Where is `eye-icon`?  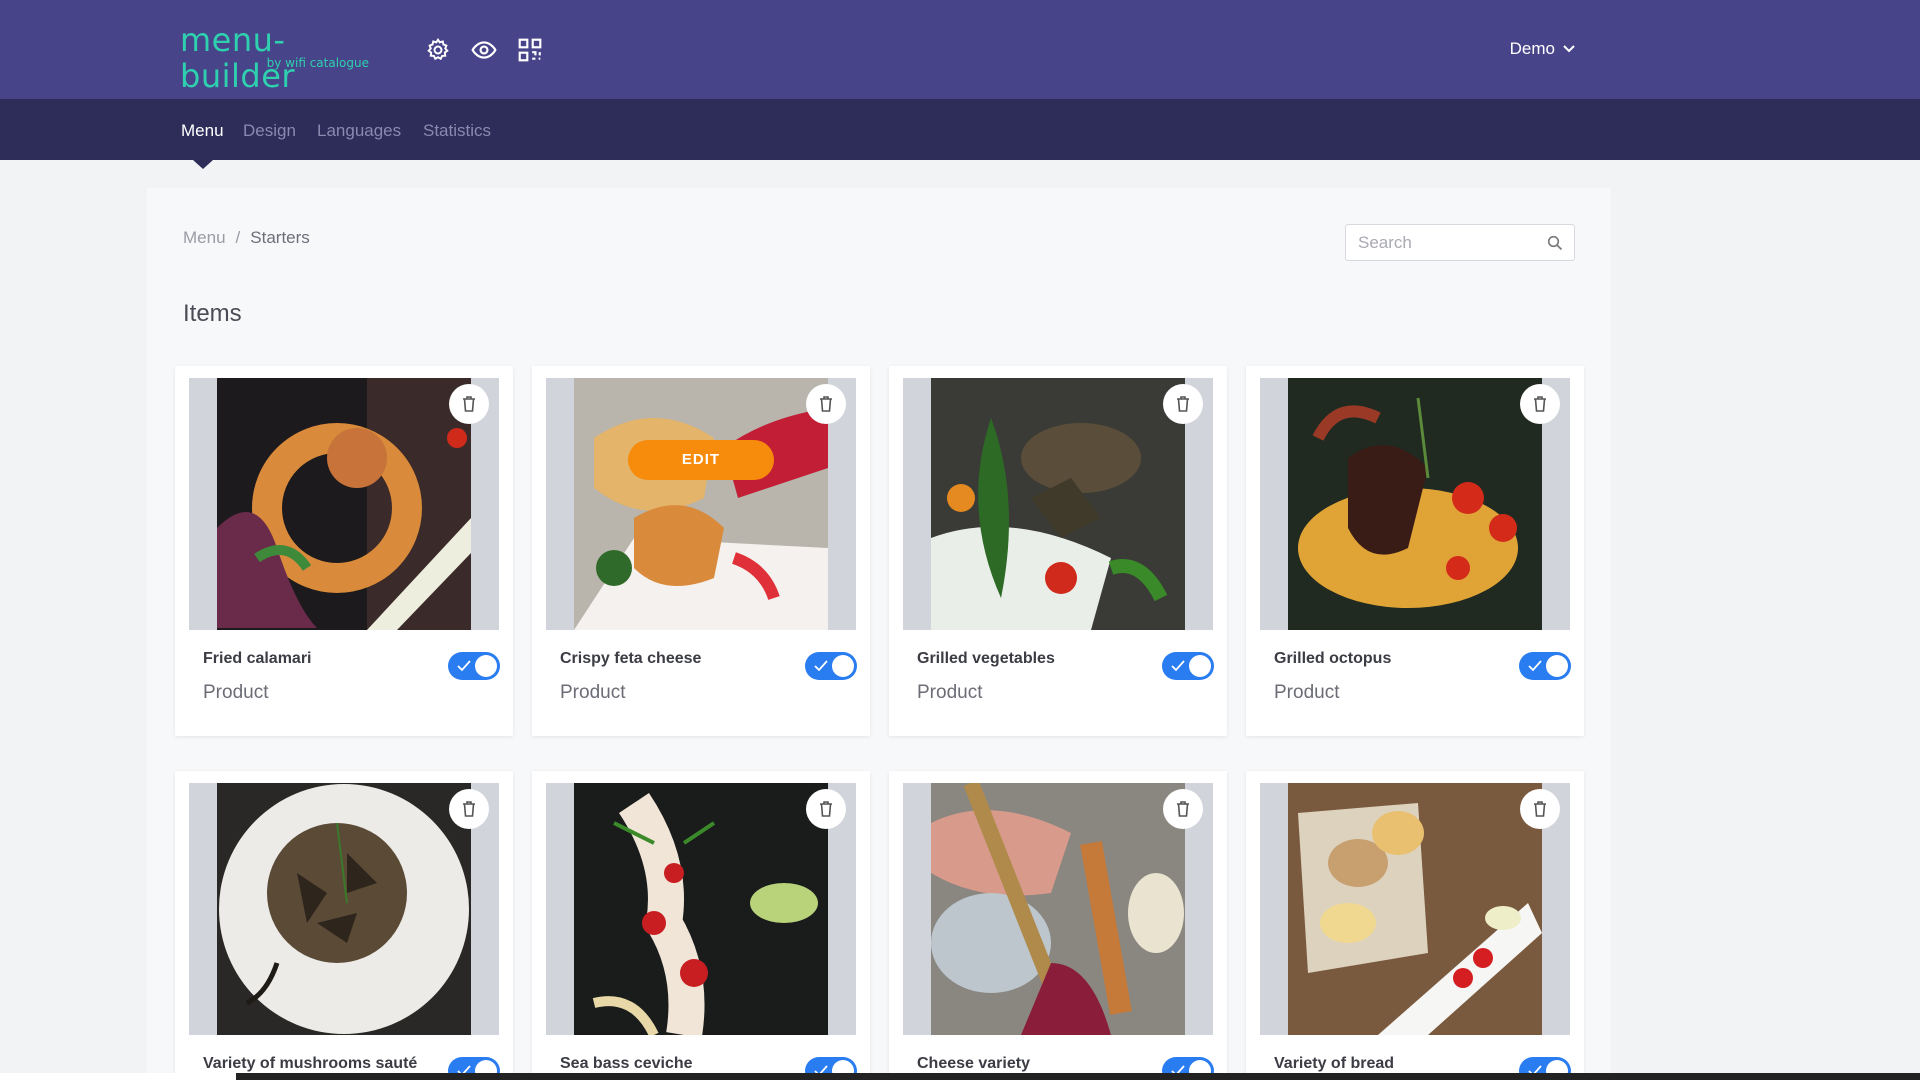 eye-icon is located at coordinates (484, 50).